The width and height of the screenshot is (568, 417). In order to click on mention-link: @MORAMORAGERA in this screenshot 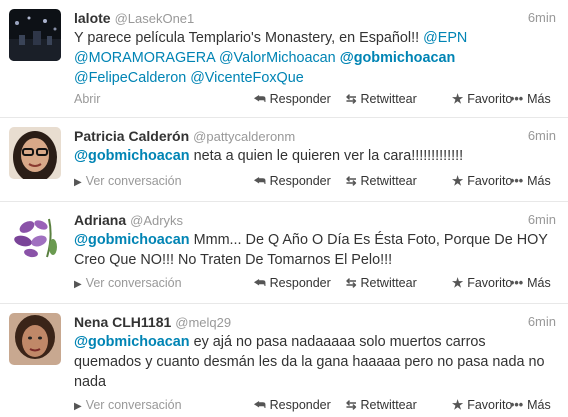, I will do `click(144, 58)`.